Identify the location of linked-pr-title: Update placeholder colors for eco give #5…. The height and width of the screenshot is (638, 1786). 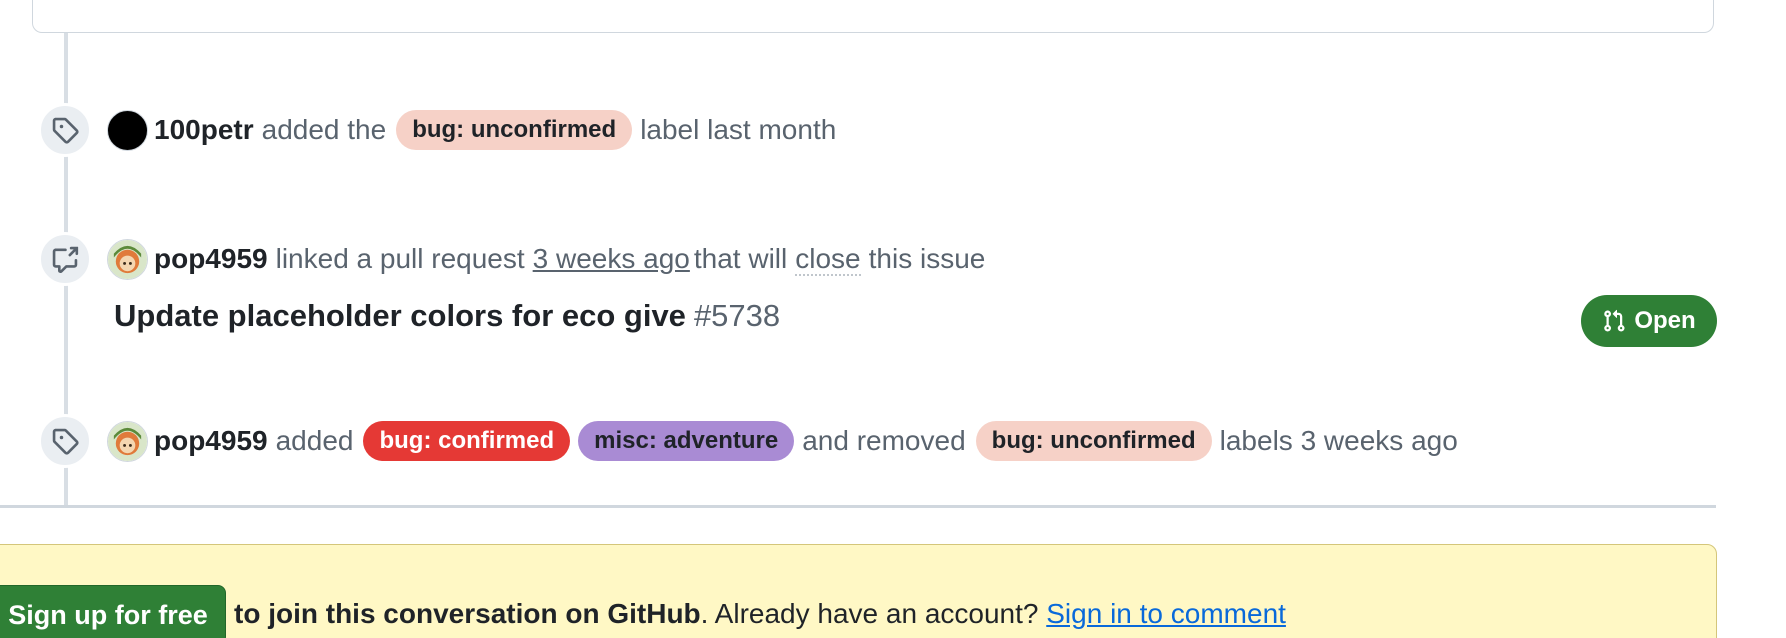
(447, 316).